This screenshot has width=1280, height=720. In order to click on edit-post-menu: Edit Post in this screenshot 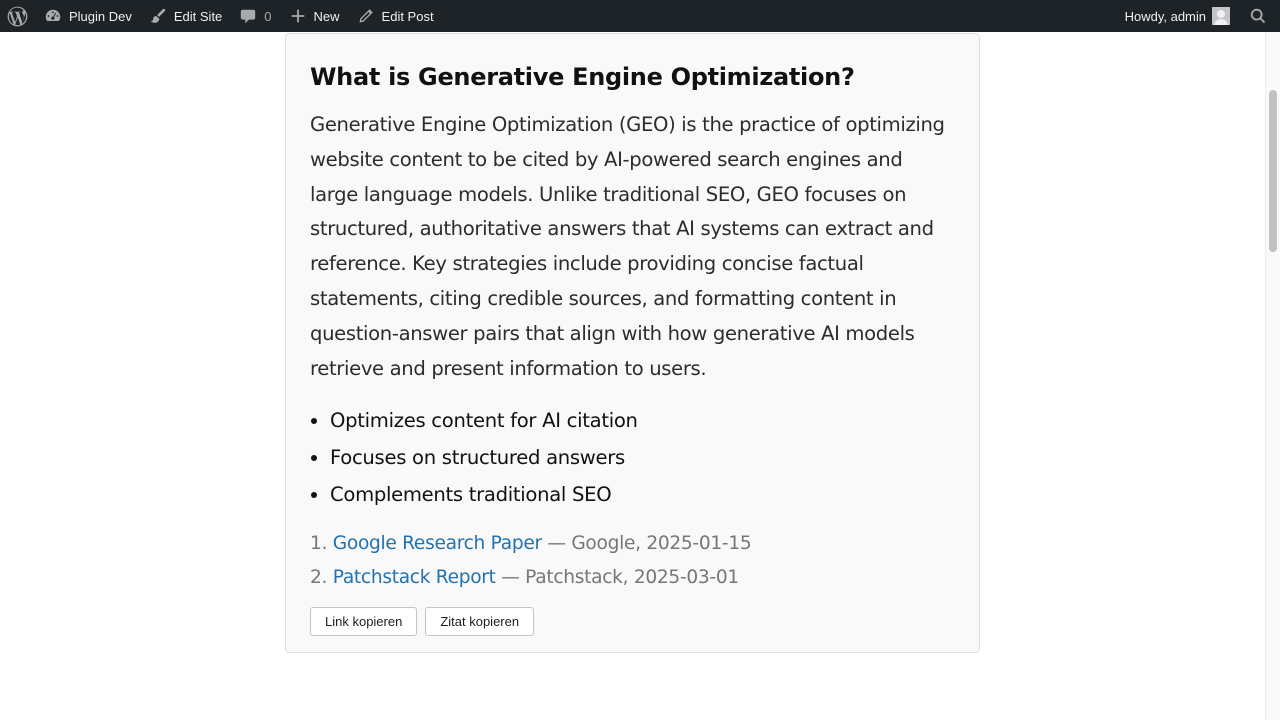, I will do `click(395, 16)`.